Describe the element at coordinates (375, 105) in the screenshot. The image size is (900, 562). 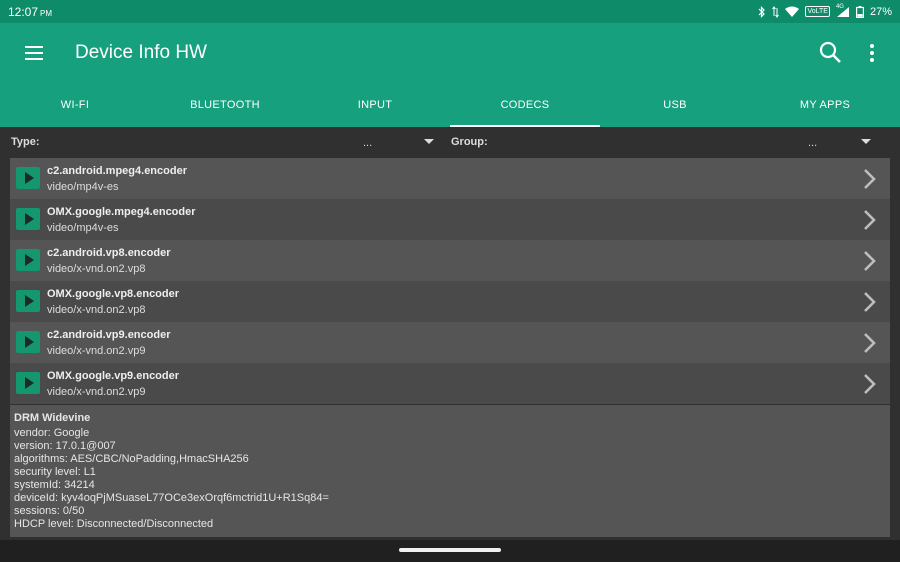
I see `tab-input: INPUT` at that location.